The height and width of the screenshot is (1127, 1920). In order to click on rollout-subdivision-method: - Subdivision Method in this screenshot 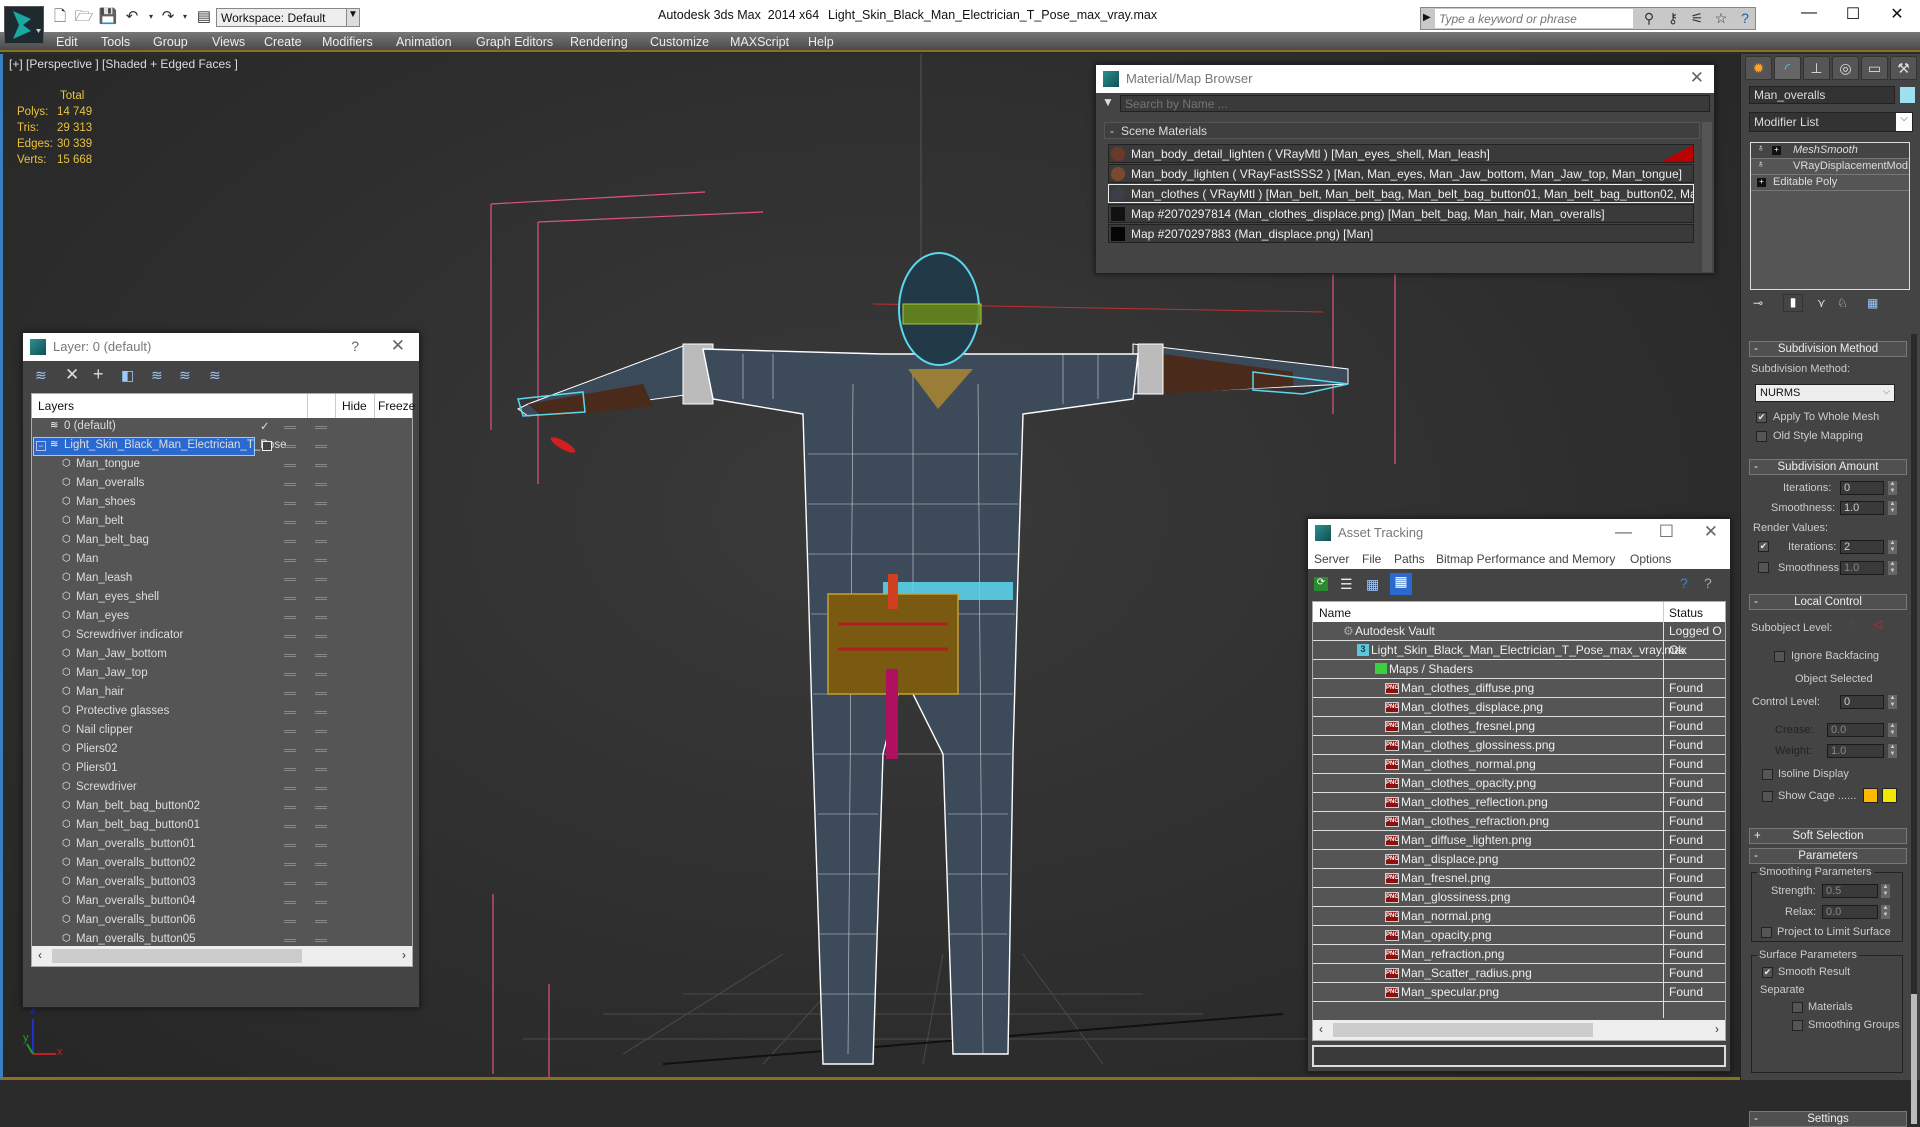, I will do `click(1828, 349)`.